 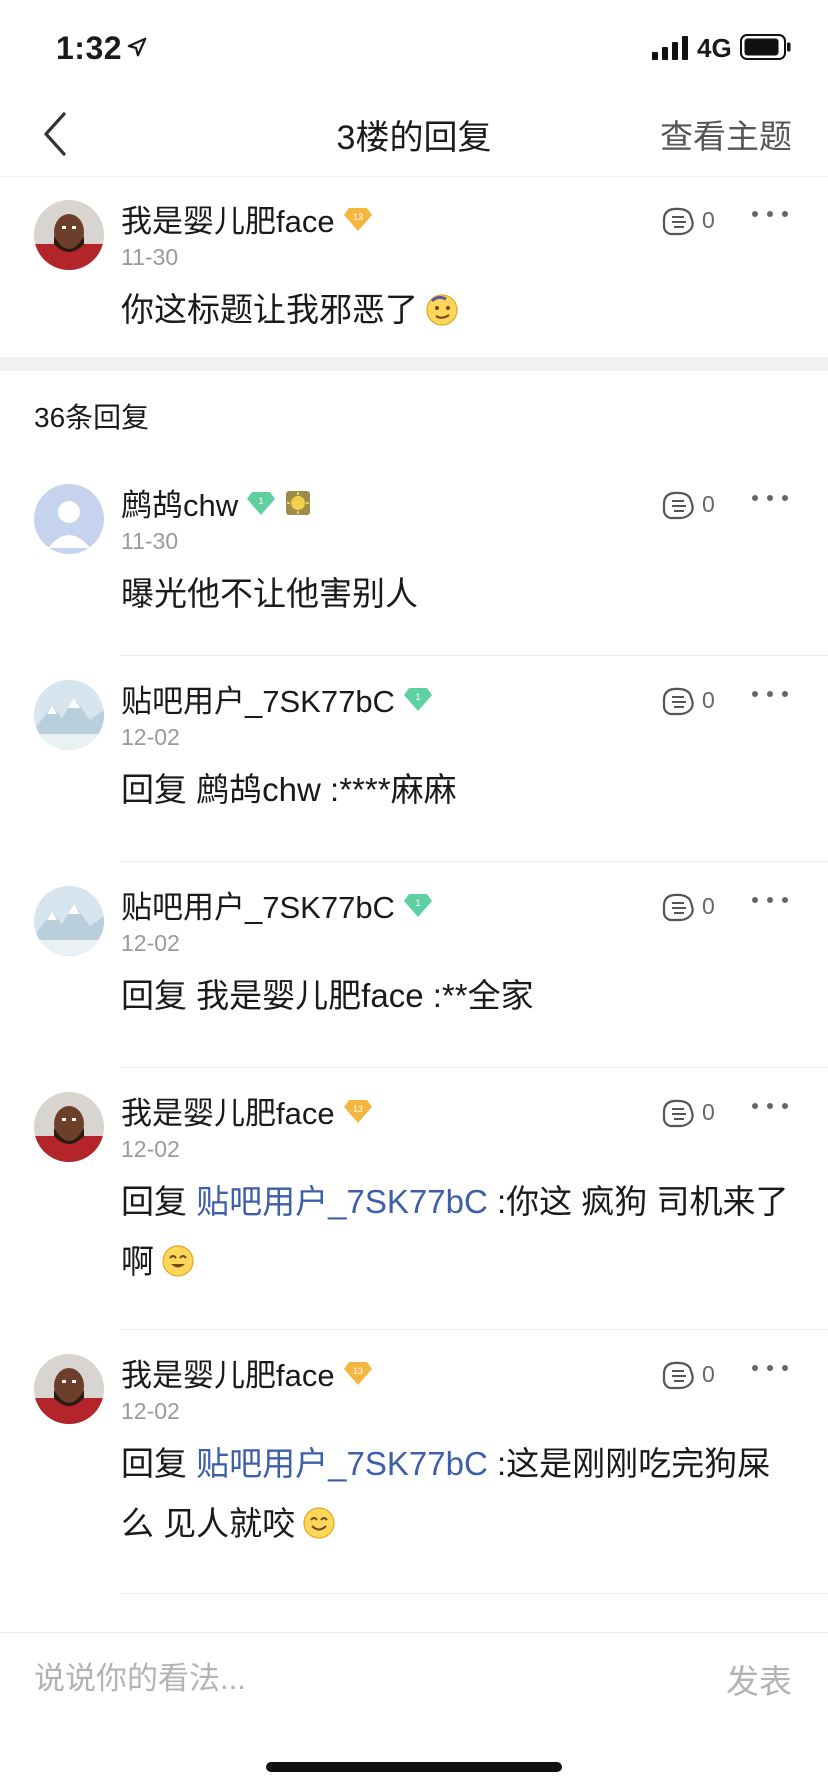 I want to click on reply-item: 贴吧用户_7SK77bC 1 12-02 0 回复 鹧鸪chw :****麻麻, so click(x=414, y=759).